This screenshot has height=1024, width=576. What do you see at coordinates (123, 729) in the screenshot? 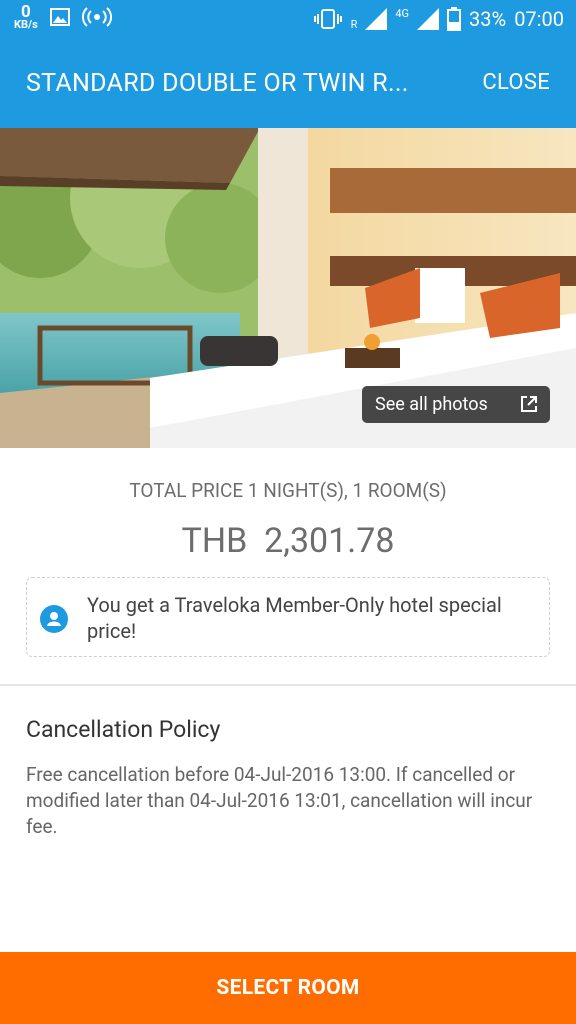
I see `cancellation-policy-title: Cancellation Policy` at bounding box center [123, 729].